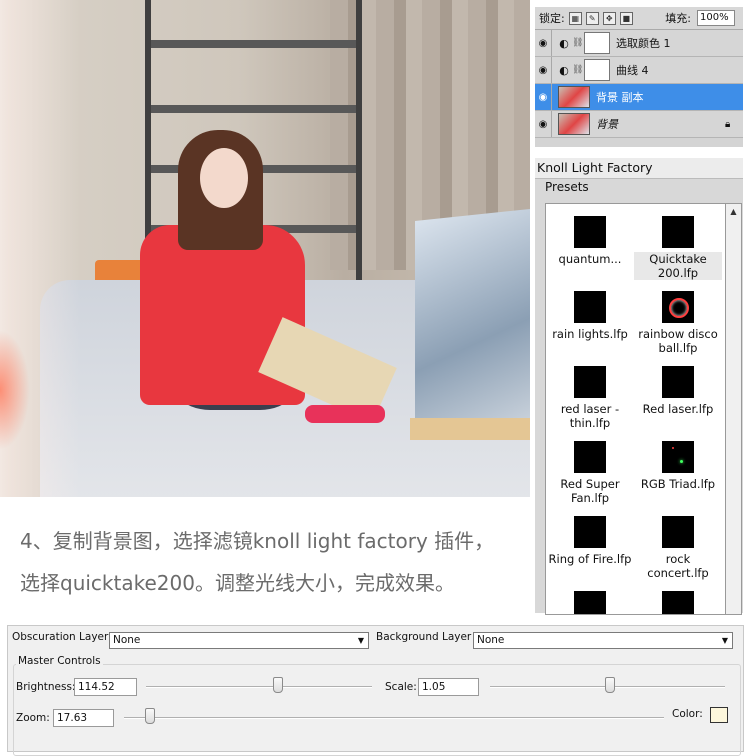  What do you see at coordinates (590, 491) in the screenshot?
I see `preset-name: Red Super Fan.lfp` at bounding box center [590, 491].